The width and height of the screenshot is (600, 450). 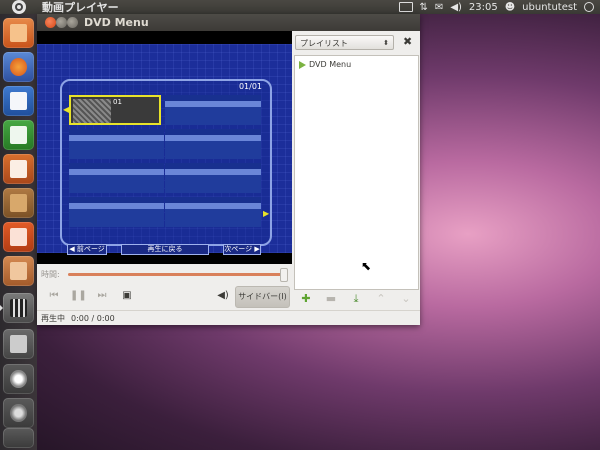 What do you see at coordinates (80, 7) in the screenshot?
I see `app-title: 動画プレイヤー` at bounding box center [80, 7].